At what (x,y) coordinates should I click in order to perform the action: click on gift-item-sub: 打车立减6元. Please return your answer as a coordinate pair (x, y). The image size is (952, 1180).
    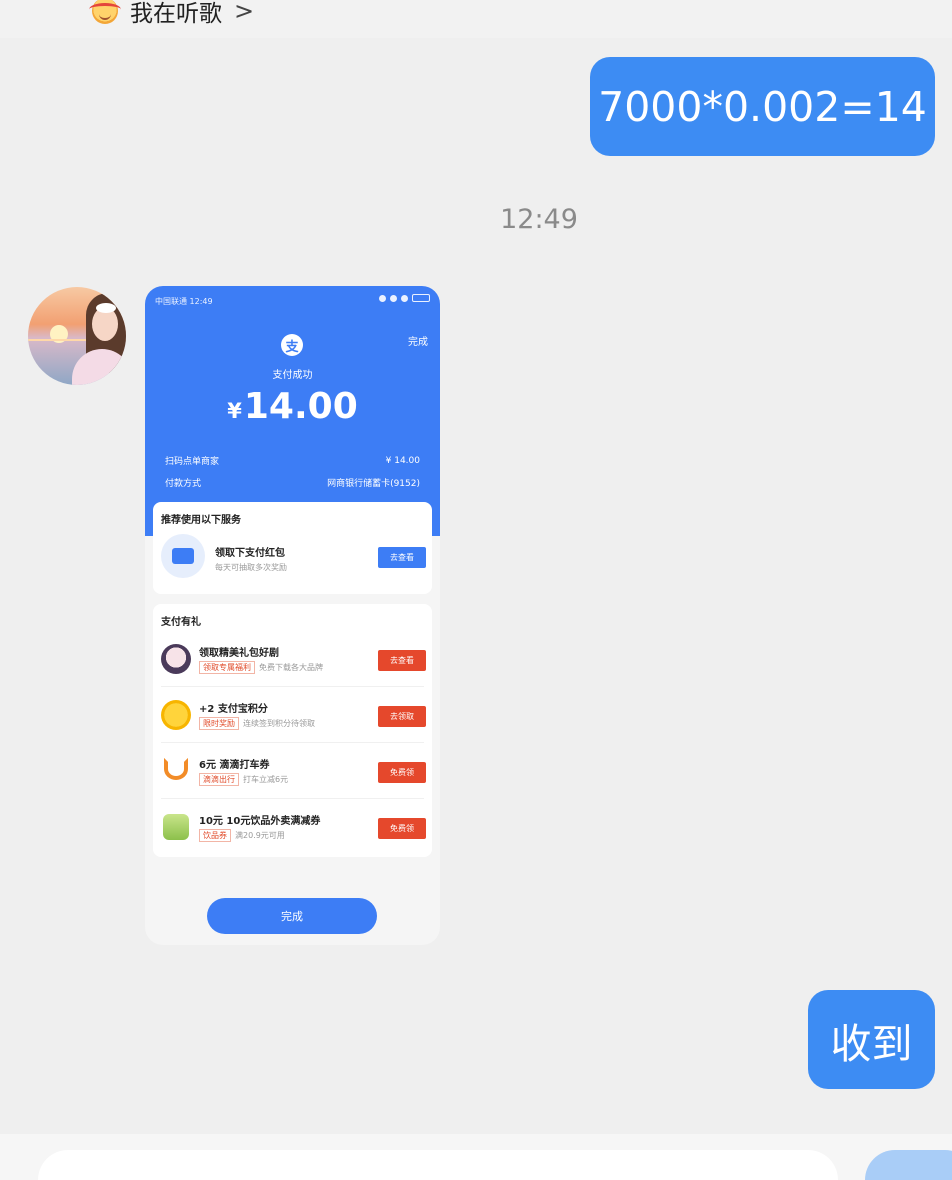
    Looking at the image, I should click on (266, 779).